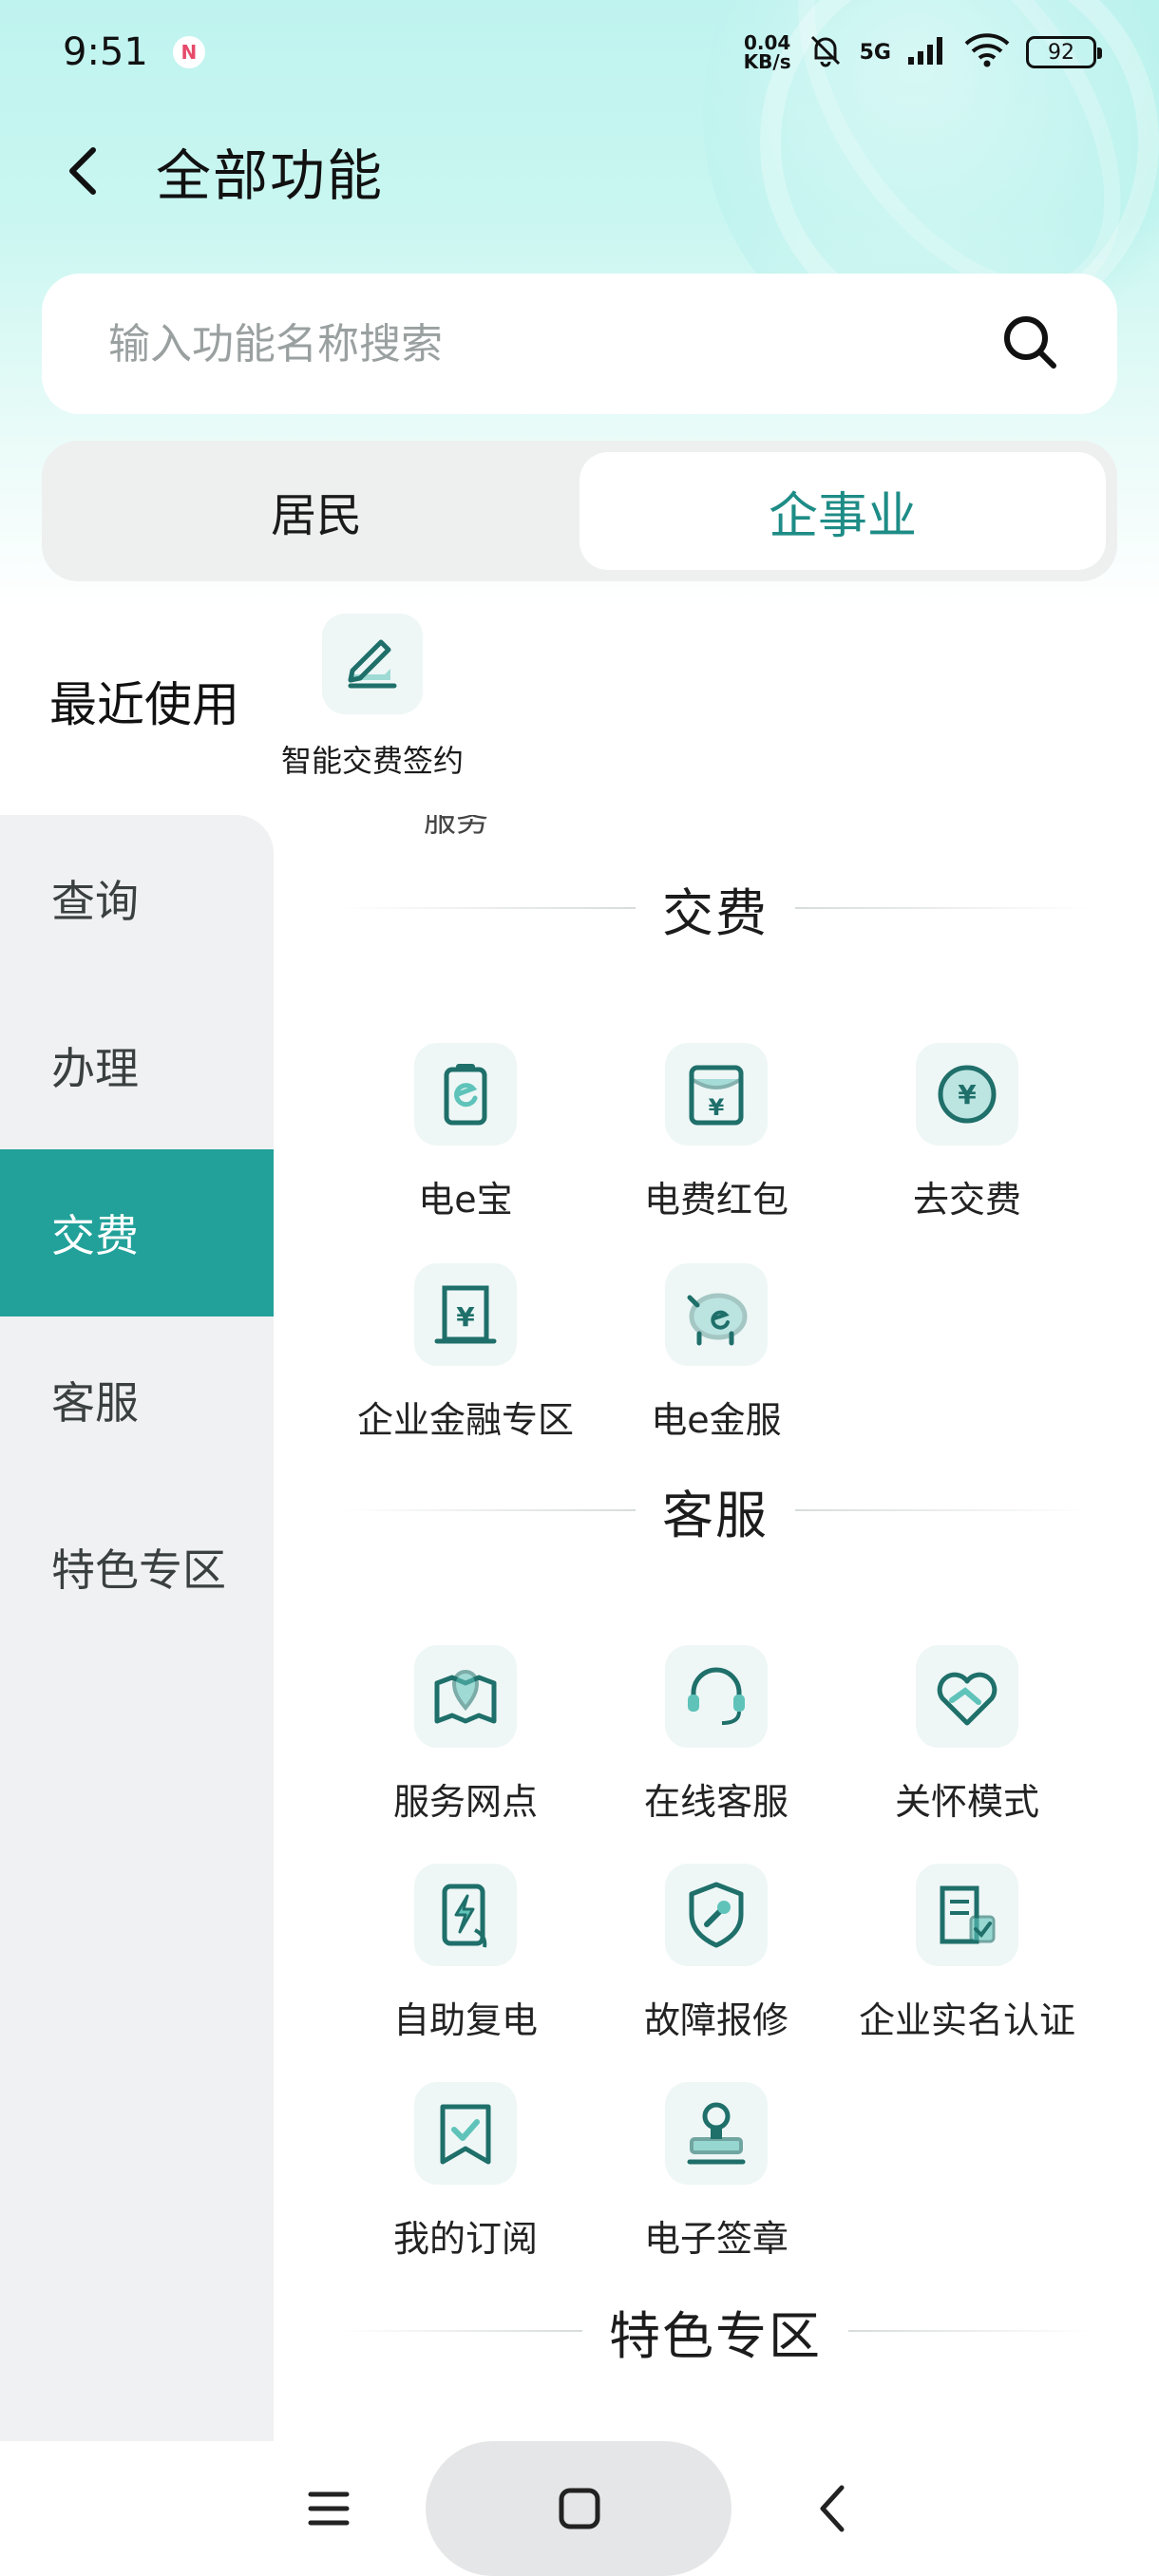 Image resolution: width=1159 pixels, height=2576 pixels. What do you see at coordinates (372, 664) in the screenshot?
I see `pen-sign-icon` at bounding box center [372, 664].